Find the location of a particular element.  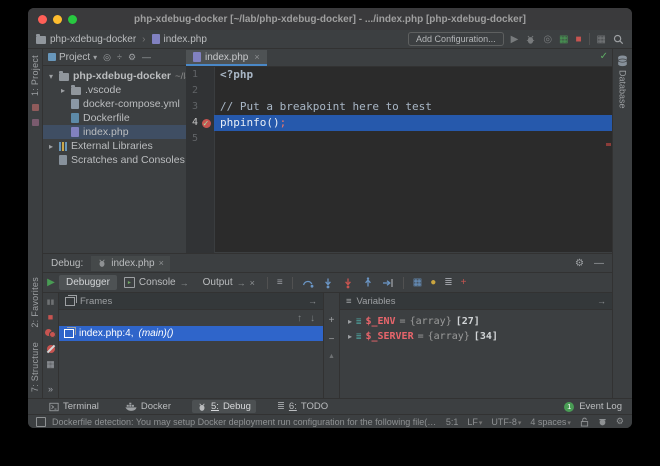

tool-window-button-docker: Docker is located at coordinates (148, 406).